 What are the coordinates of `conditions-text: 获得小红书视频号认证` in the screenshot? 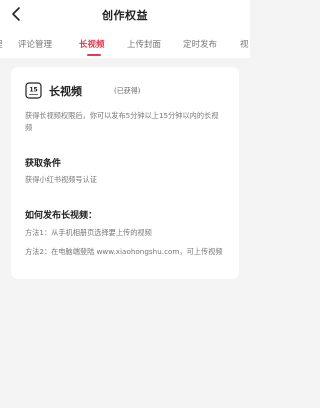 It's located at (61, 179).